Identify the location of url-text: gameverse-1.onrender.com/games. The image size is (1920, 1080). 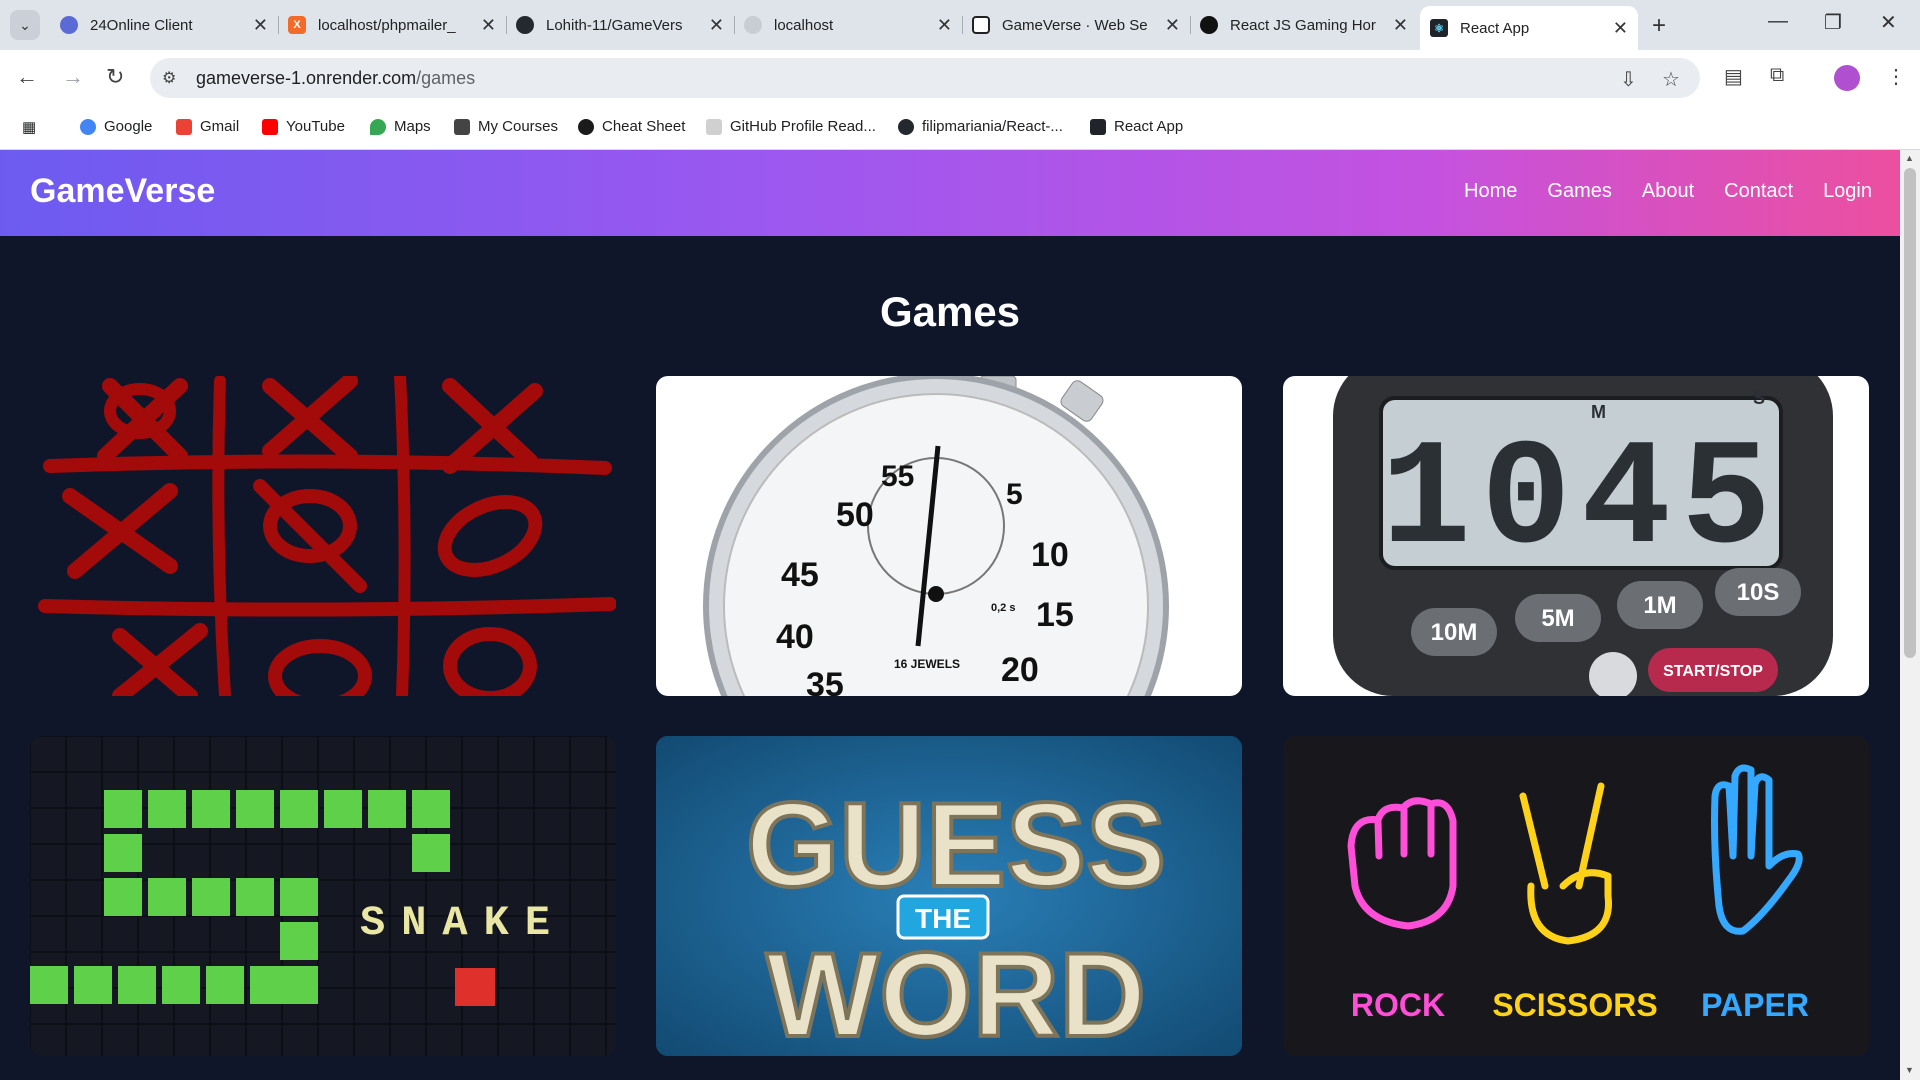
(335, 78).